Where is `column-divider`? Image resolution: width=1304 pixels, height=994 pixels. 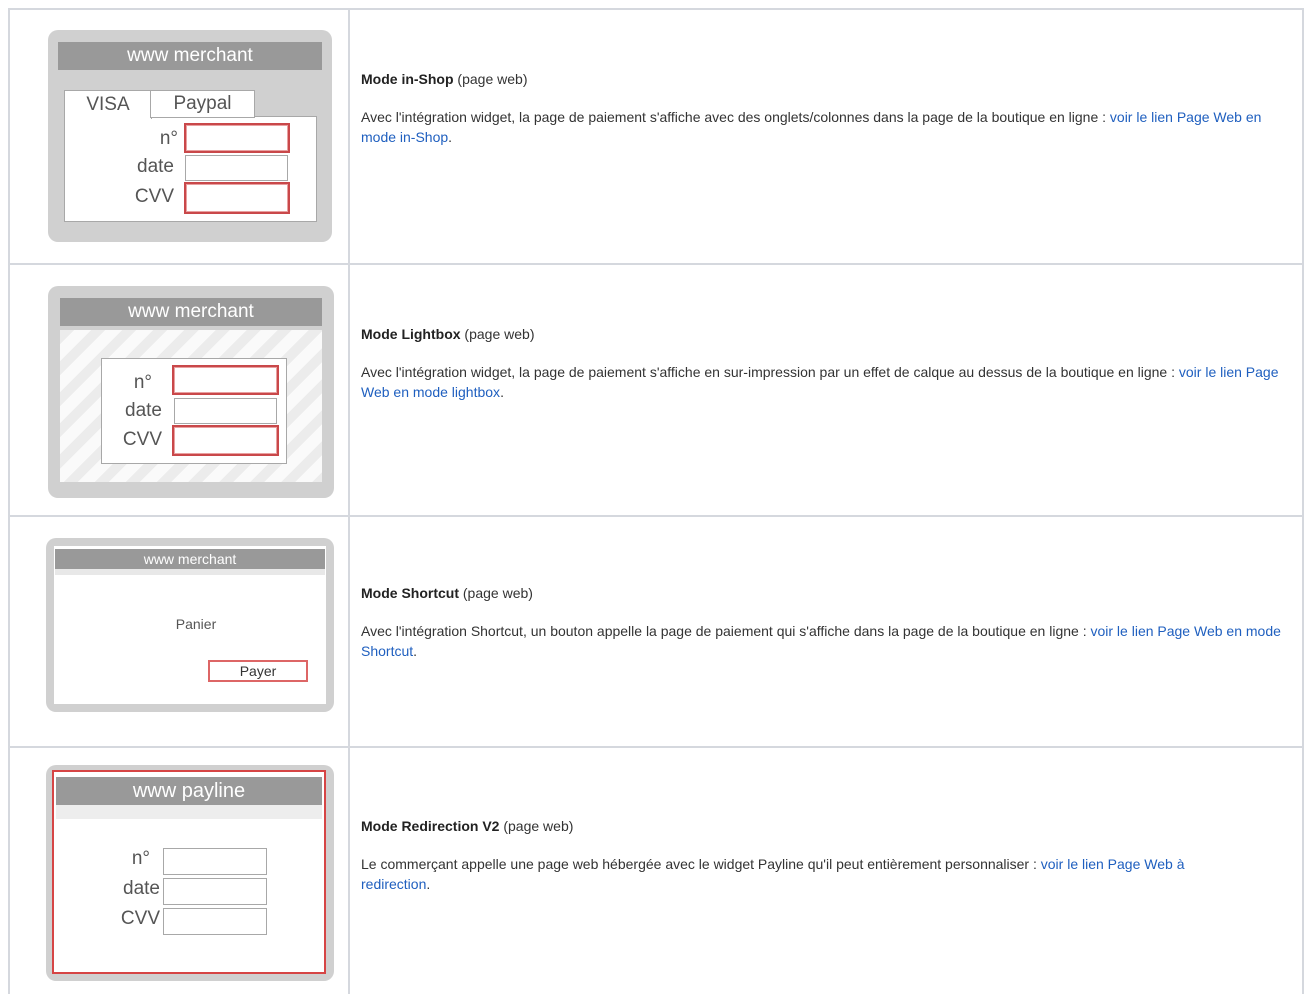
column-divider is located at coordinates (349, 501).